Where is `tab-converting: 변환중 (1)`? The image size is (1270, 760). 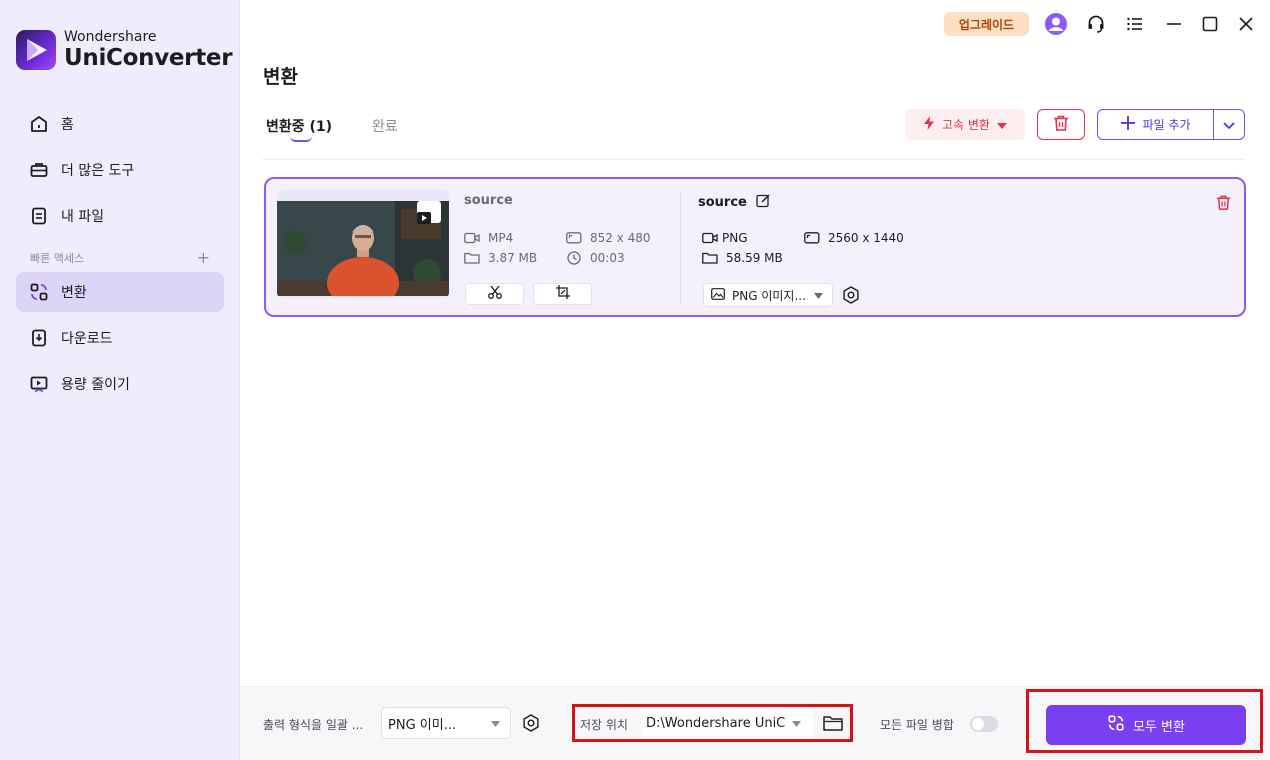 tab-converting: 변환중 (1) is located at coordinates (299, 126).